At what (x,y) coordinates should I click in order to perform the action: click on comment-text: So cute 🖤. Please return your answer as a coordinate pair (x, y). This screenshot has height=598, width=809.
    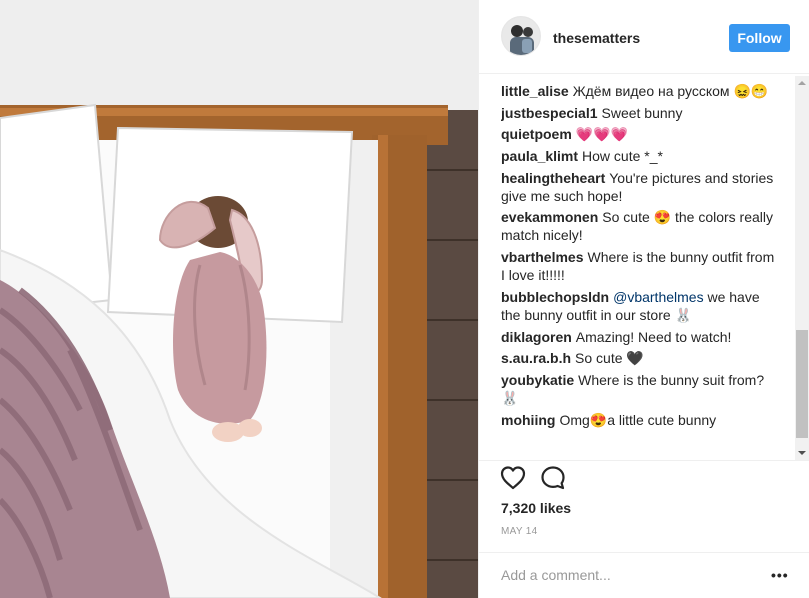
    Looking at the image, I should click on (609, 358).